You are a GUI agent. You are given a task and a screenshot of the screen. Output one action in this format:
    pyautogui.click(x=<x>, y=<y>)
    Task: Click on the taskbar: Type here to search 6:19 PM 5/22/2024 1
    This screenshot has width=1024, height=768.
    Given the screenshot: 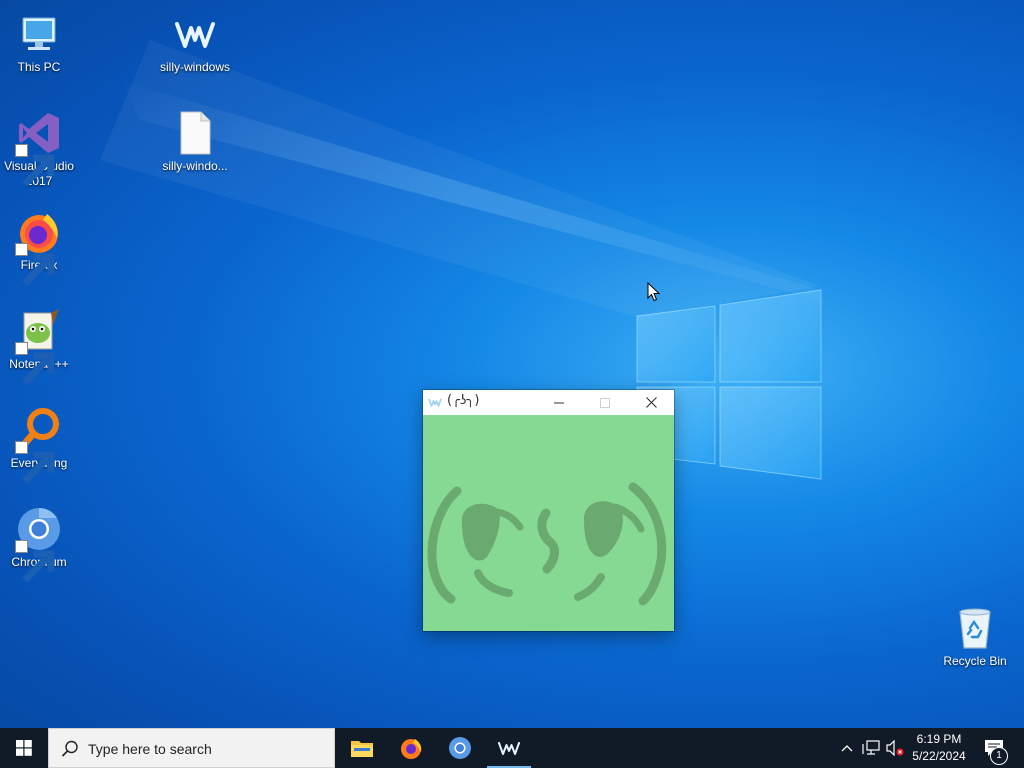 What is the action you would take?
    pyautogui.click(x=512, y=748)
    